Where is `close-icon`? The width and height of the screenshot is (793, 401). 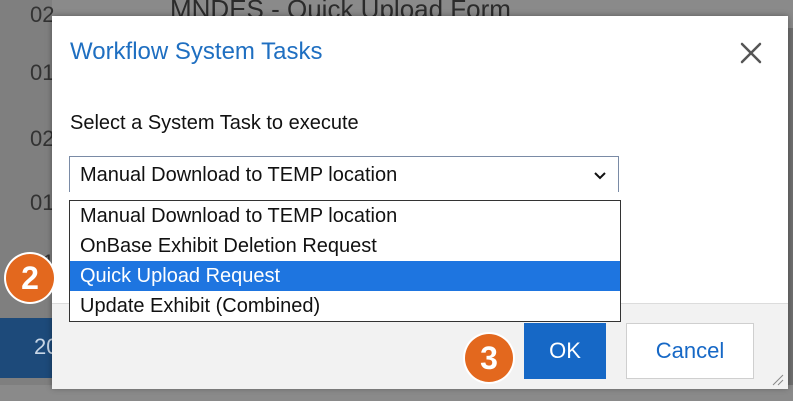 close-icon is located at coordinates (751, 53).